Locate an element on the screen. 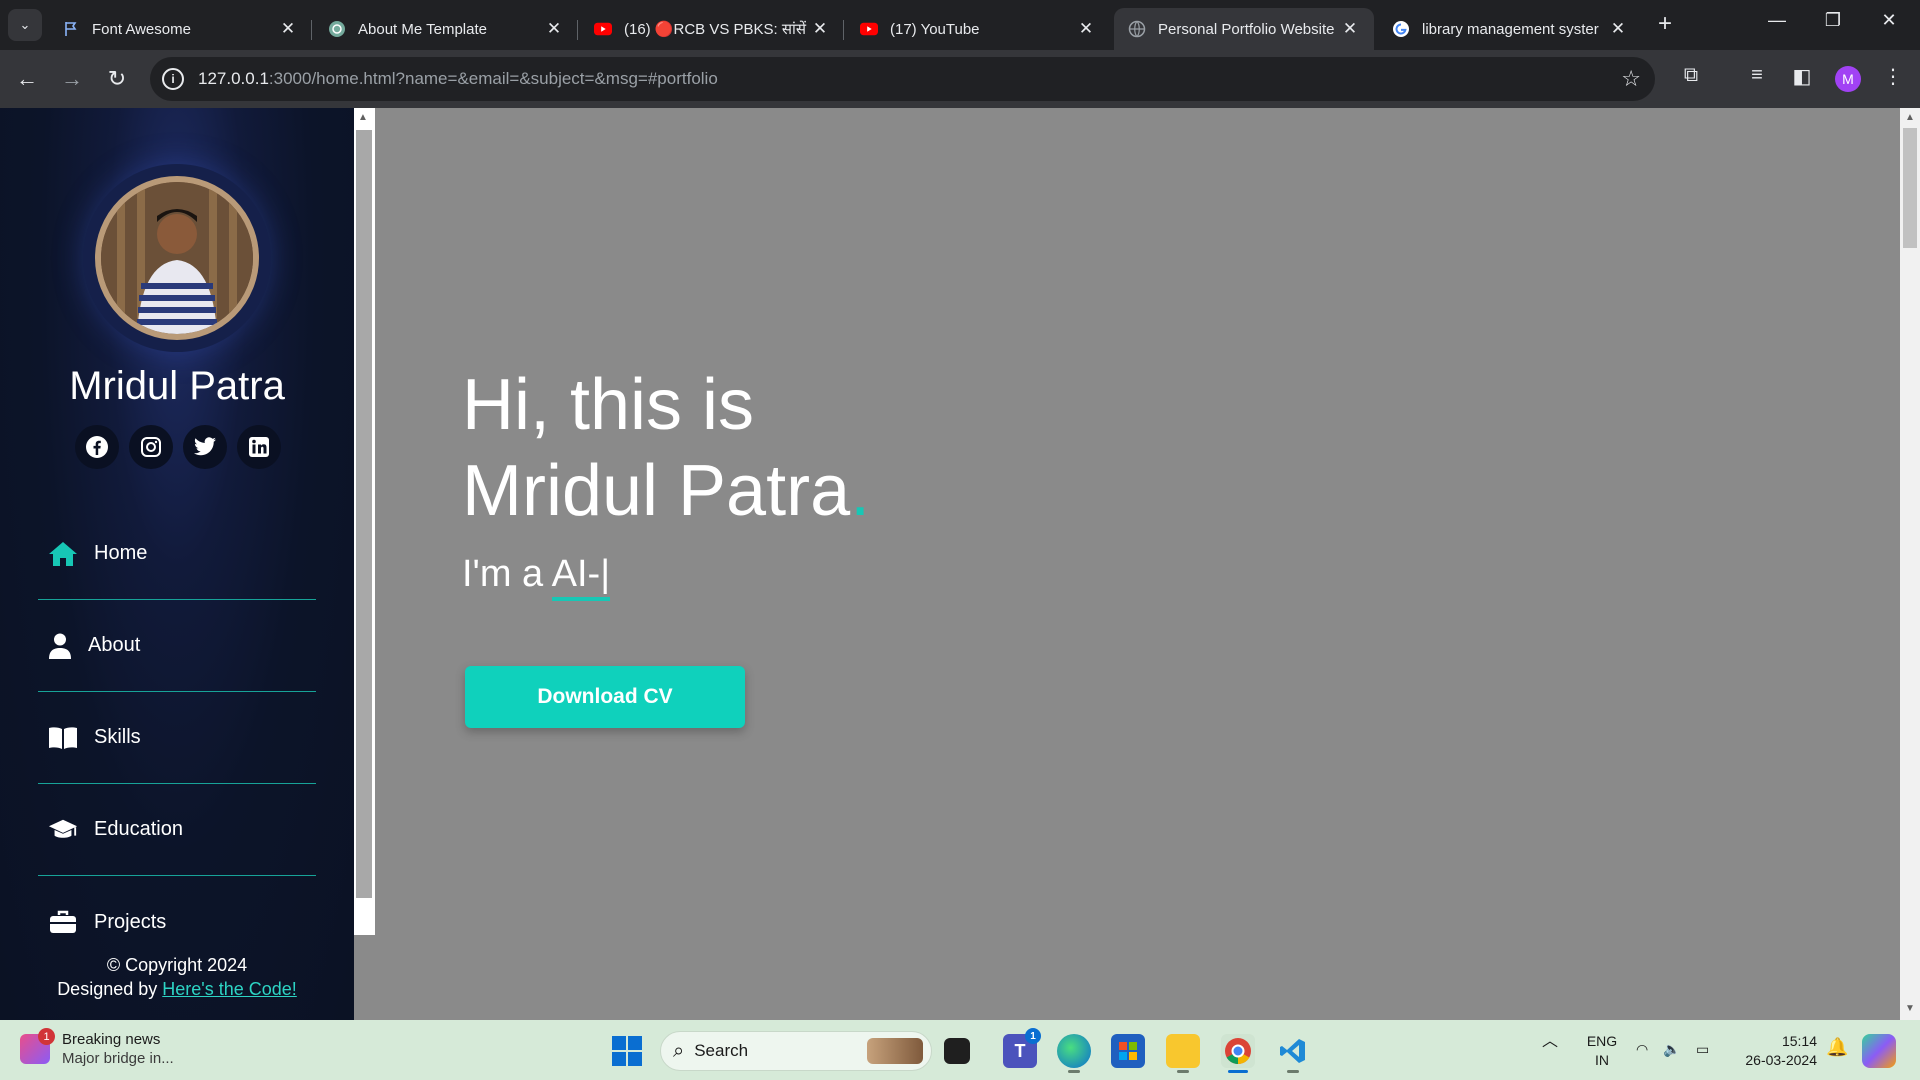  reload-icon: ↻ is located at coordinates (117, 79).